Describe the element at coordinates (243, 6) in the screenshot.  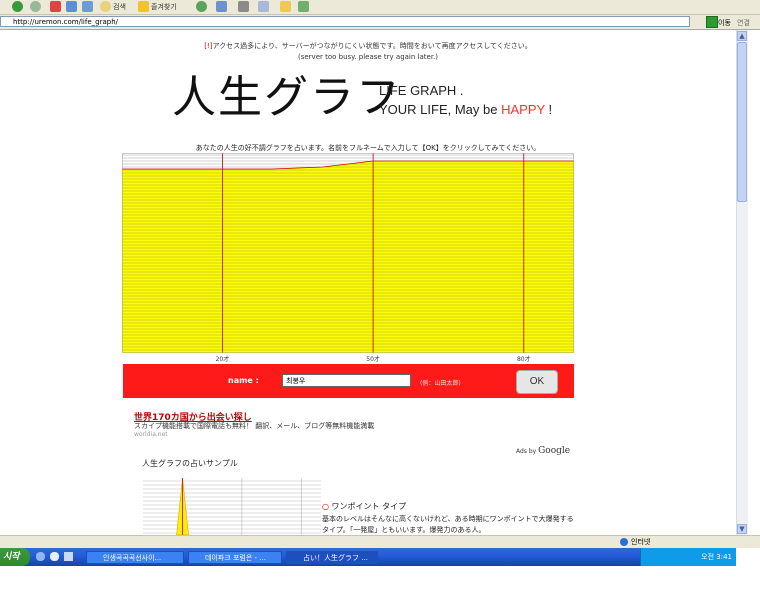
I see `print-icon` at that location.